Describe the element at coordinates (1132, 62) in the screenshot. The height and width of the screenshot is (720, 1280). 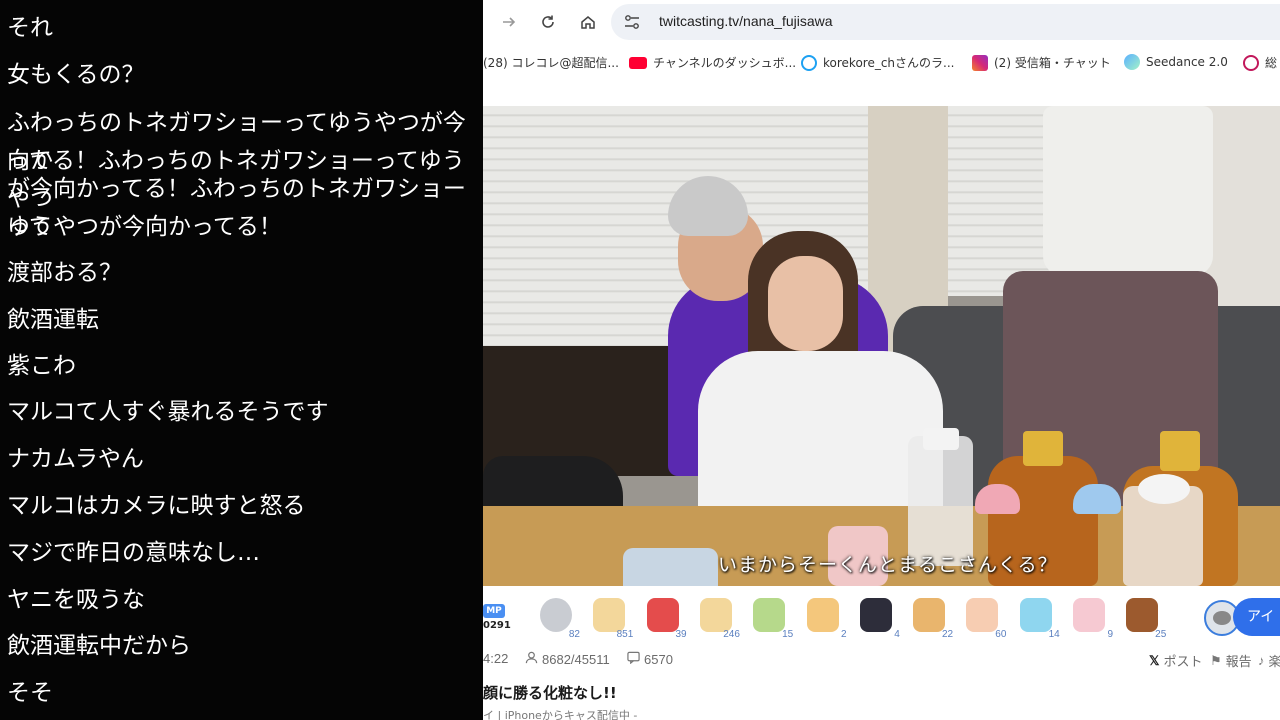
I see `seedance-icon` at that location.